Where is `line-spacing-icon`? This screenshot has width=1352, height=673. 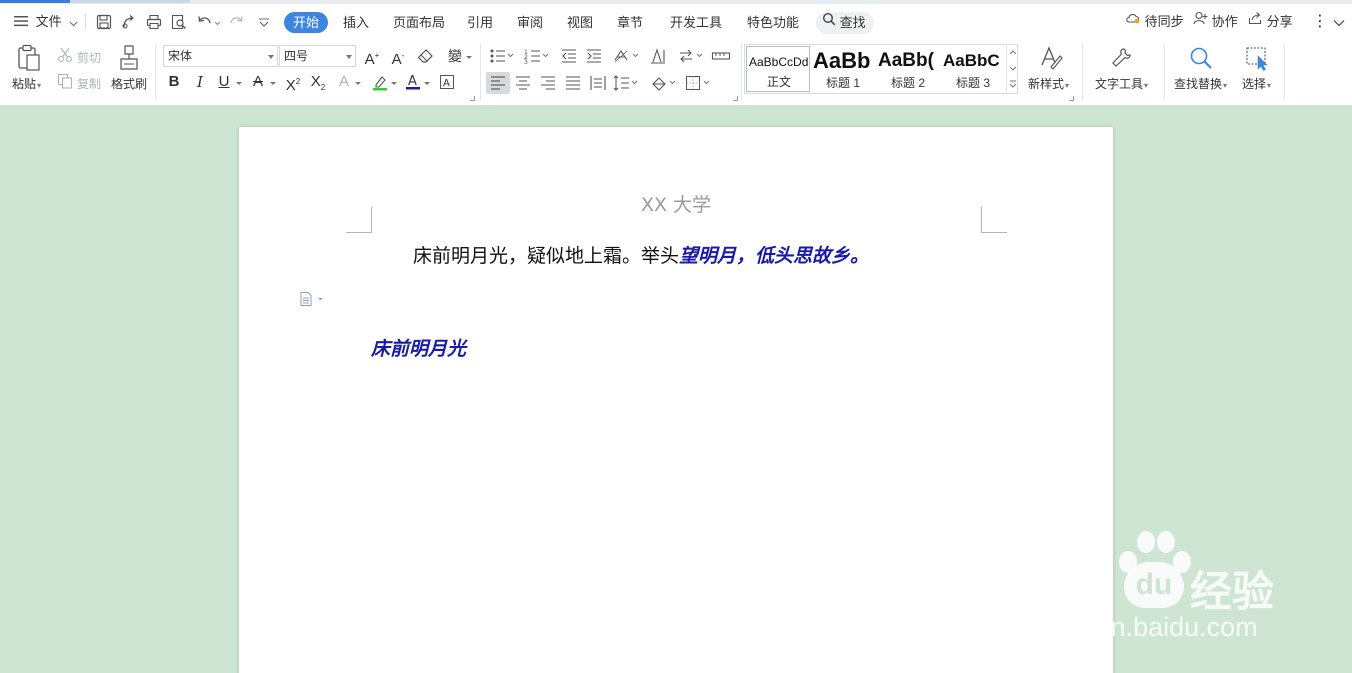
line-spacing-icon is located at coordinates (627, 85).